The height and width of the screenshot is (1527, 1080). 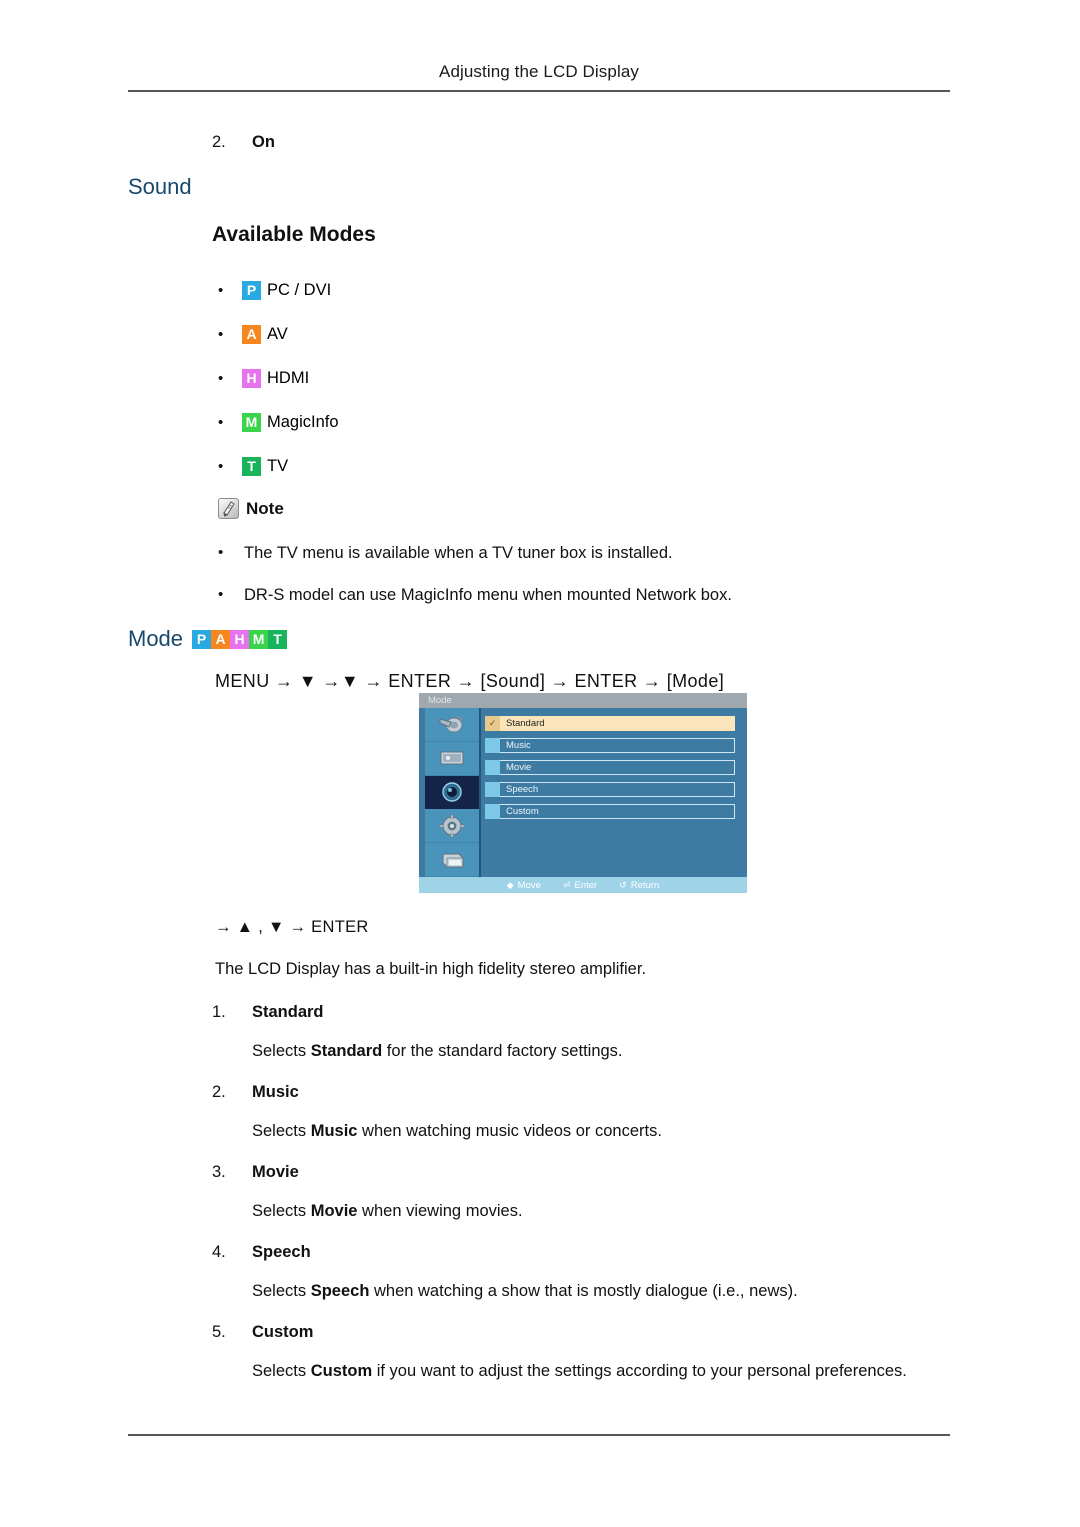 What do you see at coordinates (529, 885) in the screenshot?
I see `osd-footer-move-label: Move` at bounding box center [529, 885].